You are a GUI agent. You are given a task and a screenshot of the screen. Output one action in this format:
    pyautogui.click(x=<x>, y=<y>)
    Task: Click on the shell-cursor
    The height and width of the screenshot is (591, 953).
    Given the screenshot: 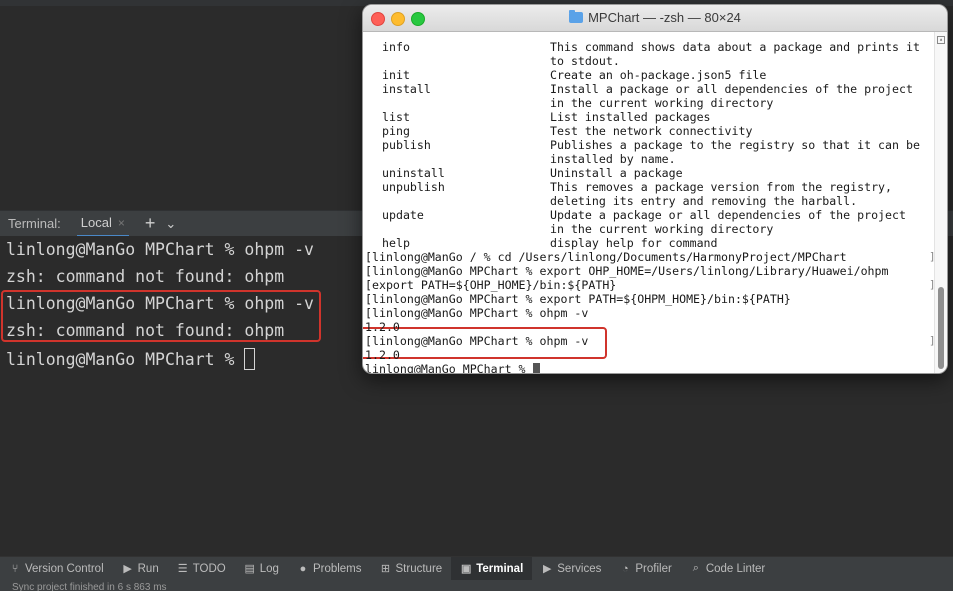 What is the action you would take?
    pyautogui.click(x=536, y=368)
    